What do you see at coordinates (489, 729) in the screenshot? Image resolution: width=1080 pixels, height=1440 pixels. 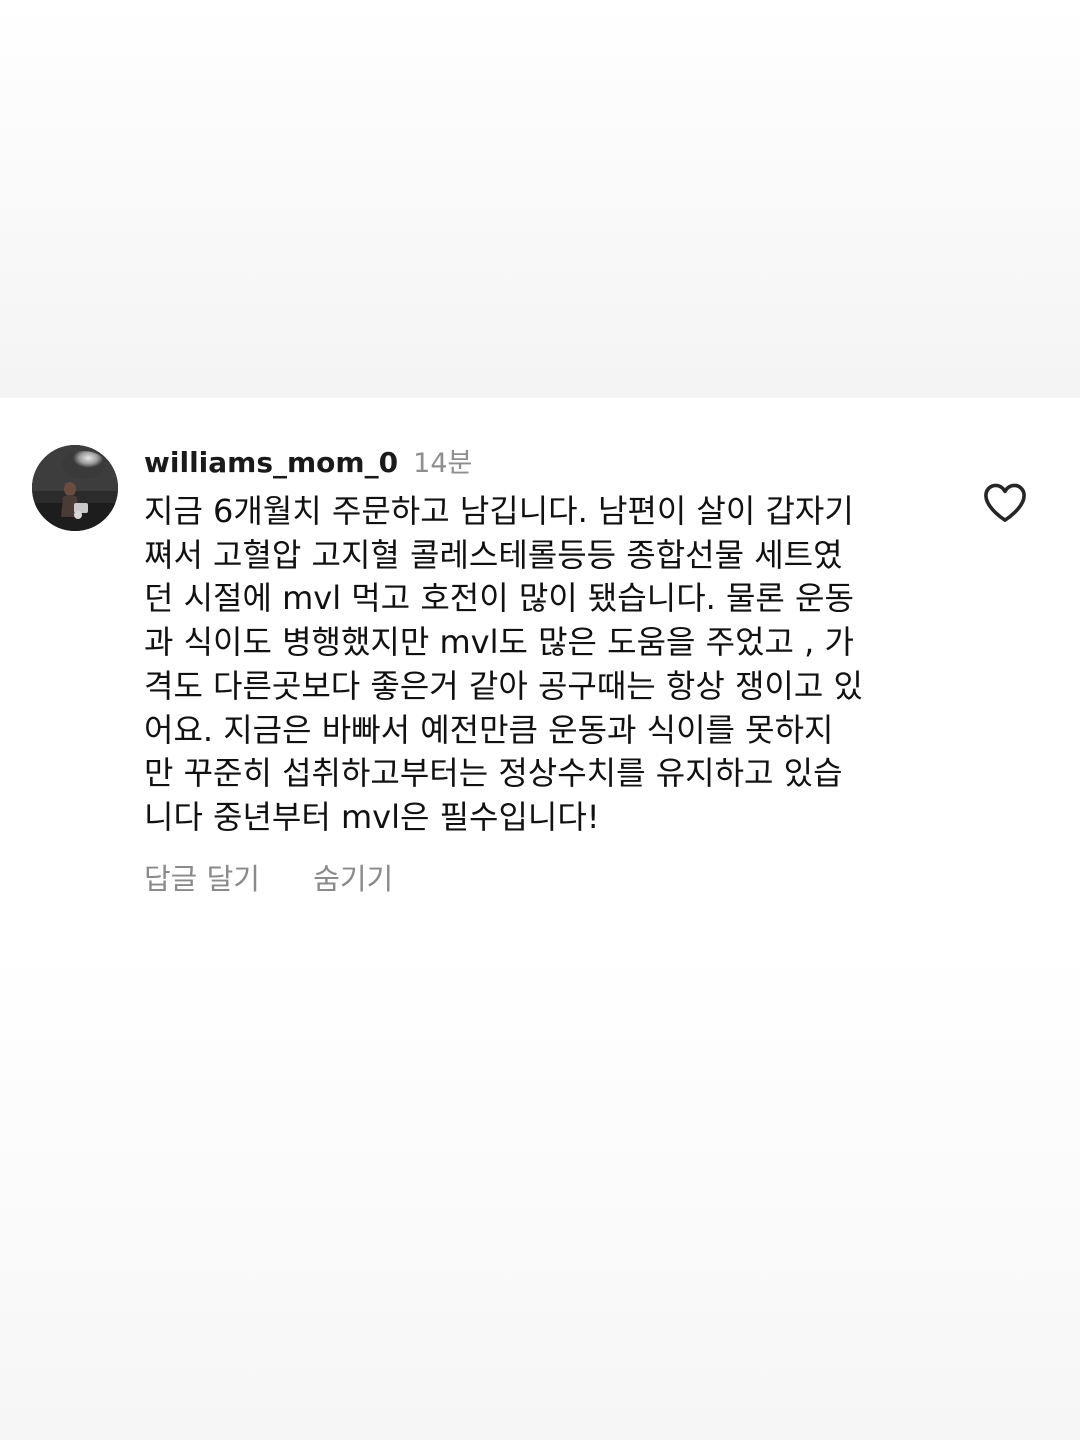 I see `comment-line: 어요. 지금은 바빠서 예전만큼 운동과 식이를 못하지` at bounding box center [489, 729].